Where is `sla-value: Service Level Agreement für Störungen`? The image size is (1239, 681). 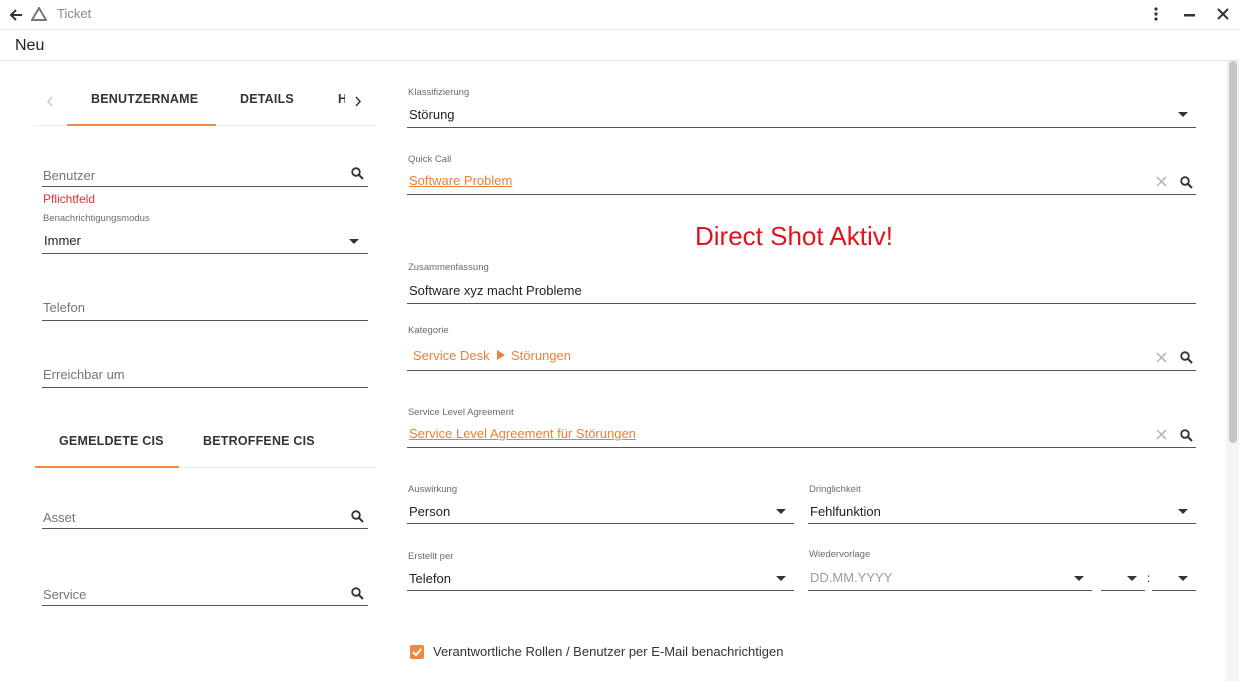
sla-value: Service Level Agreement für Störungen is located at coordinates (522, 433).